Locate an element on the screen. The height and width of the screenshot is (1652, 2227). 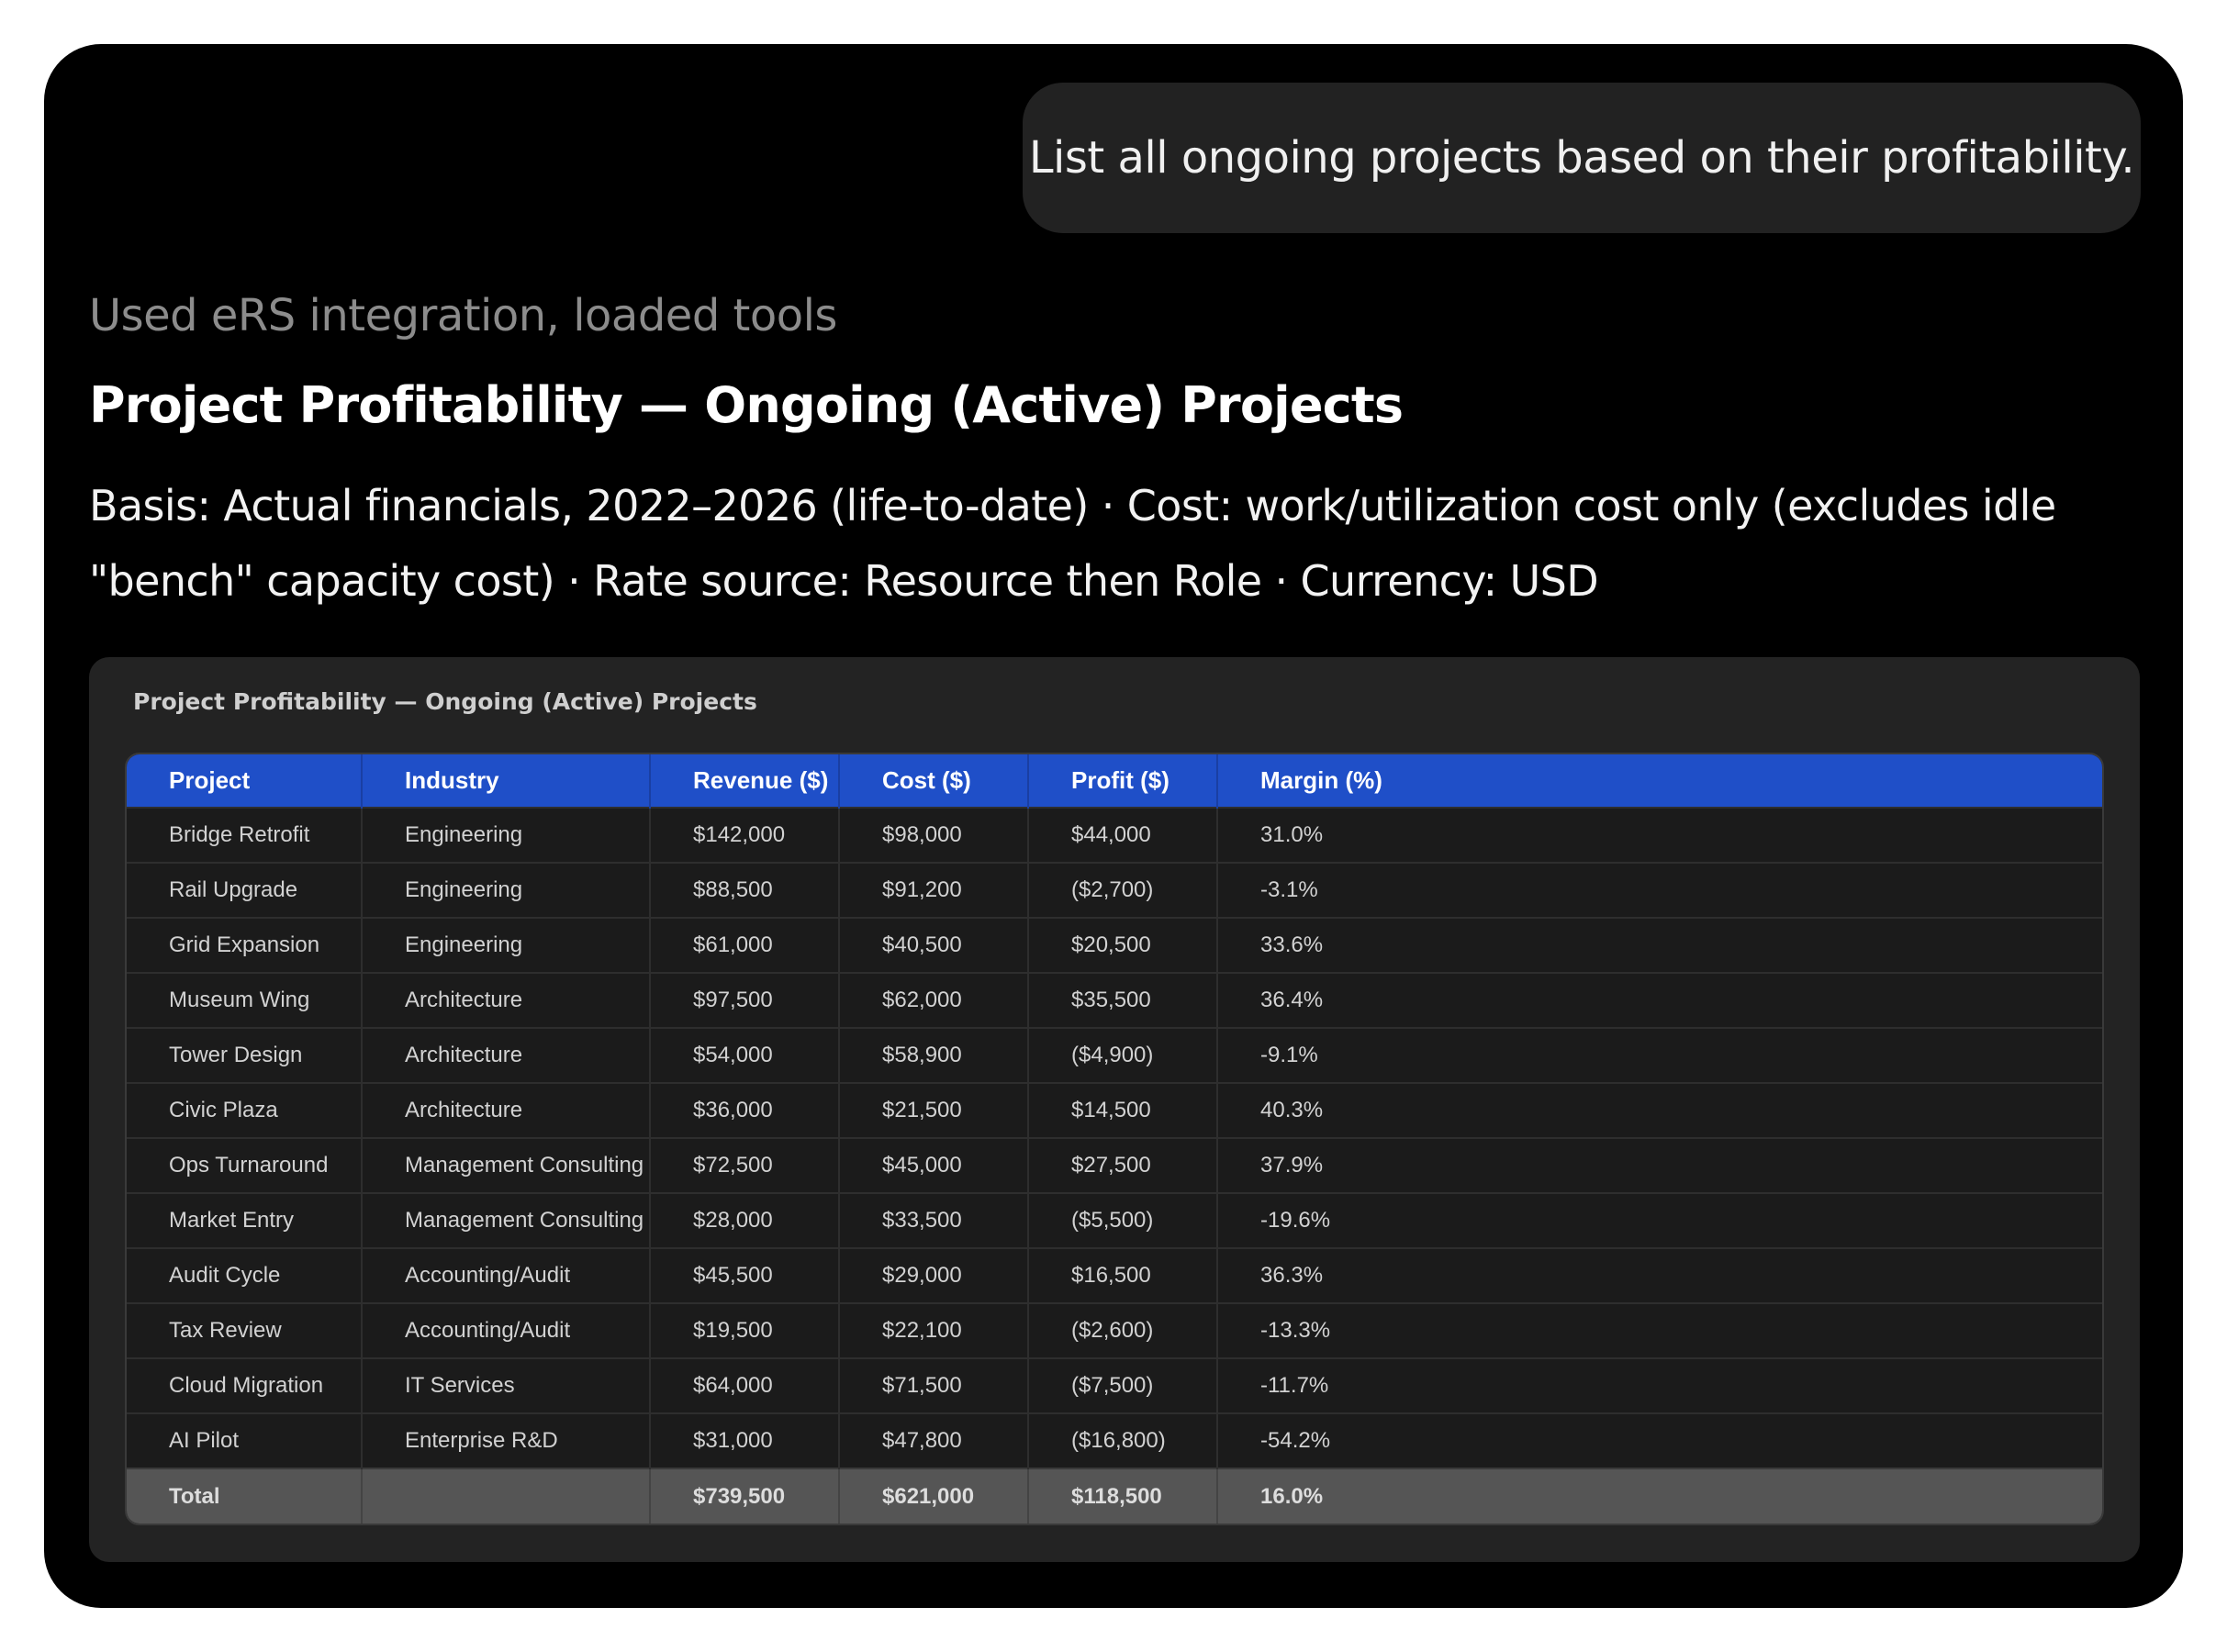
total-cost: $621,000 is located at coordinates (934, 1496).